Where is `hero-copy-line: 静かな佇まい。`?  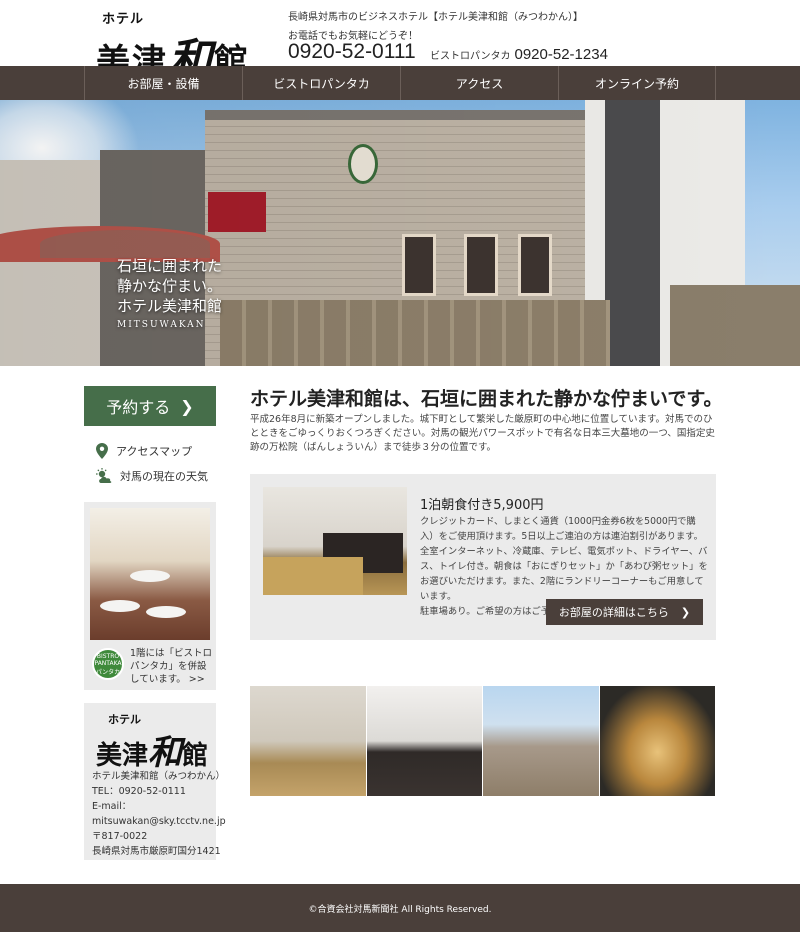 hero-copy-line: 静かな佇まい。 is located at coordinates (170, 286).